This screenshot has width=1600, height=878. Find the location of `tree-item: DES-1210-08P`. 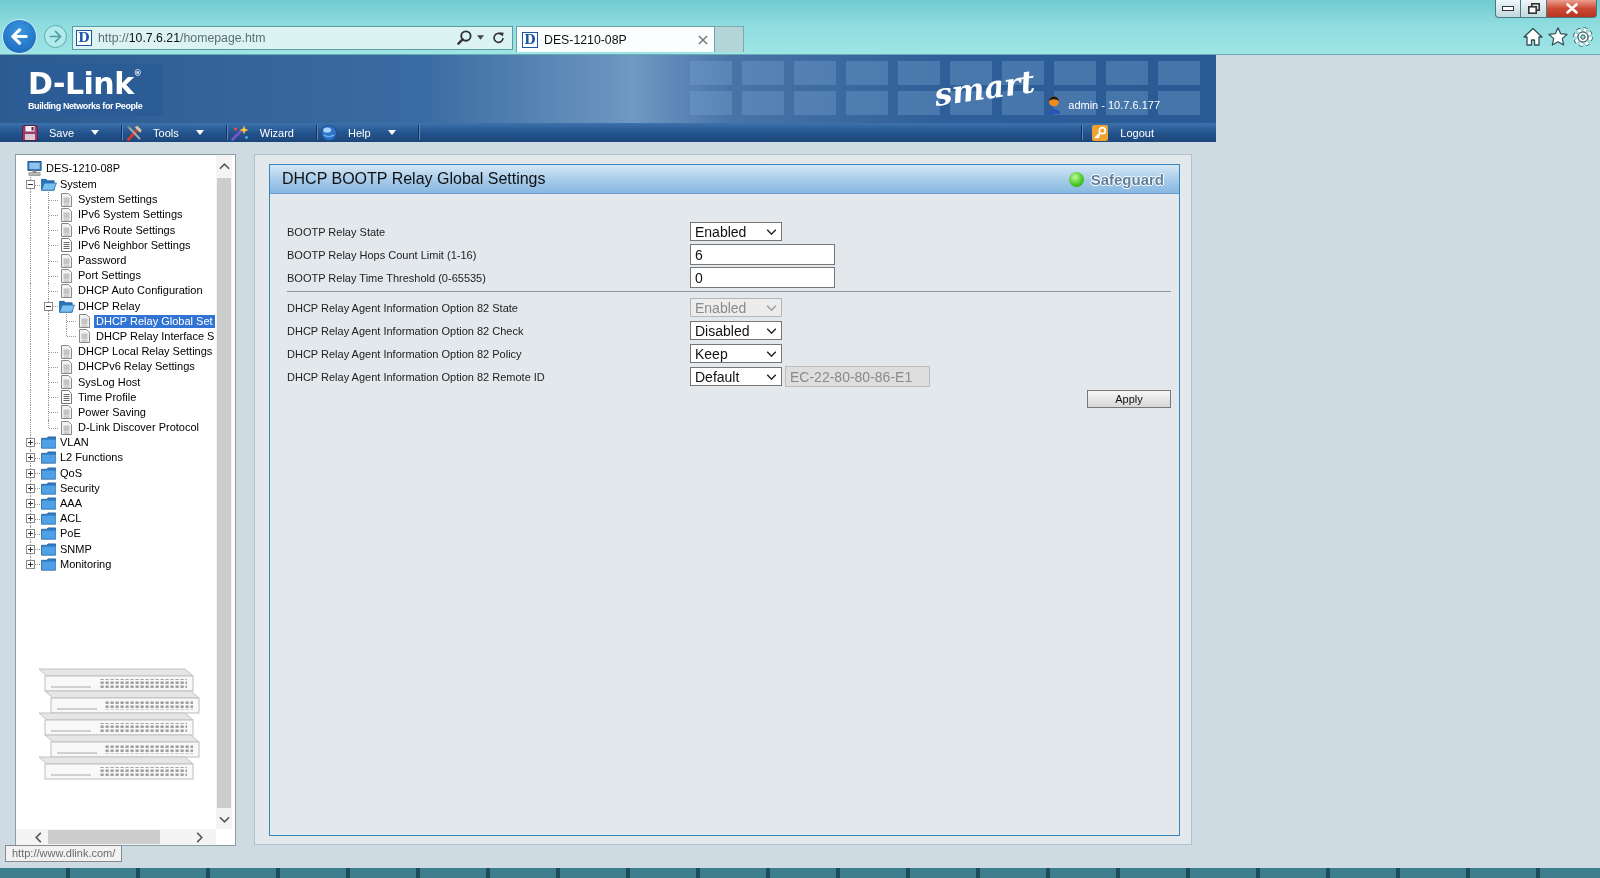

tree-item: DES-1210-08P is located at coordinates (83, 168).